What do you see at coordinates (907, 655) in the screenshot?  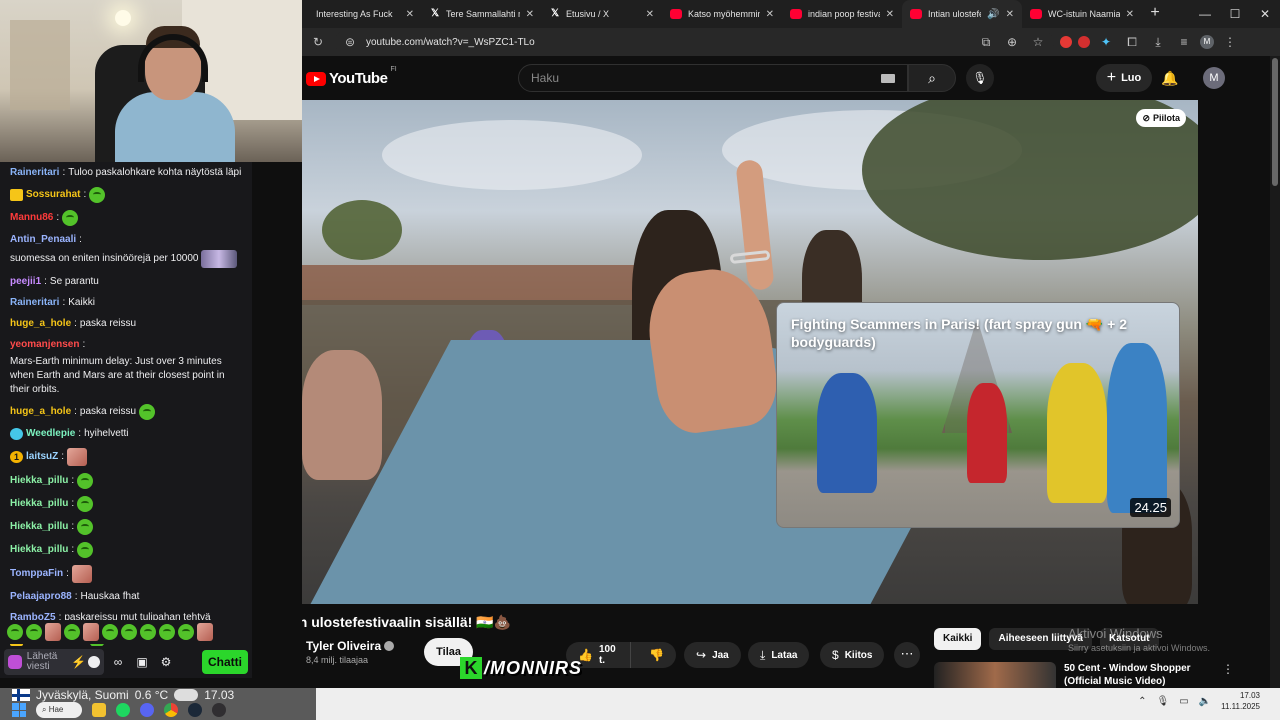 I see `more-actions-icon: ⋯` at bounding box center [907, 655].